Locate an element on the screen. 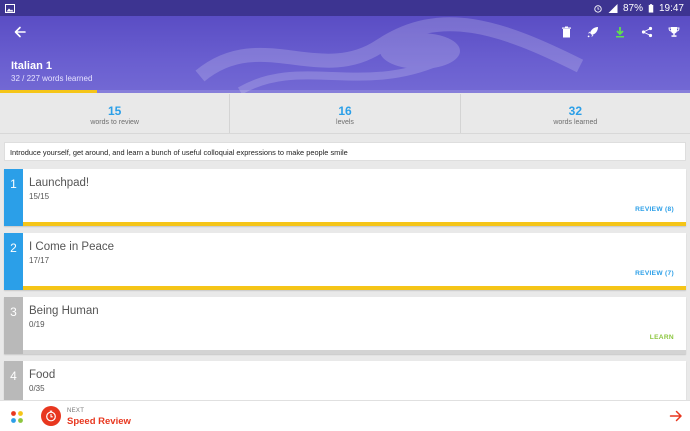  level-action-button: REVIEW (8) is located at coordinates (654, 209).